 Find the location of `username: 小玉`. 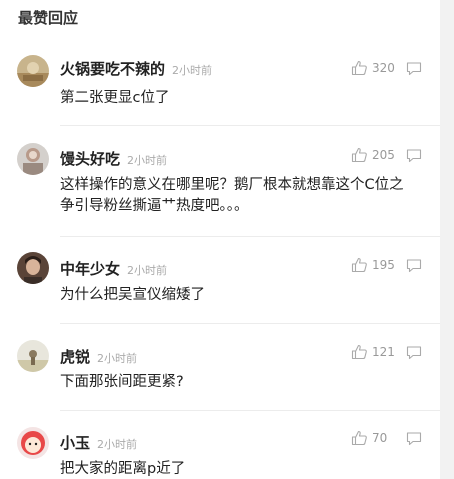

username: 小玉 is located at coordinates (75, 443).